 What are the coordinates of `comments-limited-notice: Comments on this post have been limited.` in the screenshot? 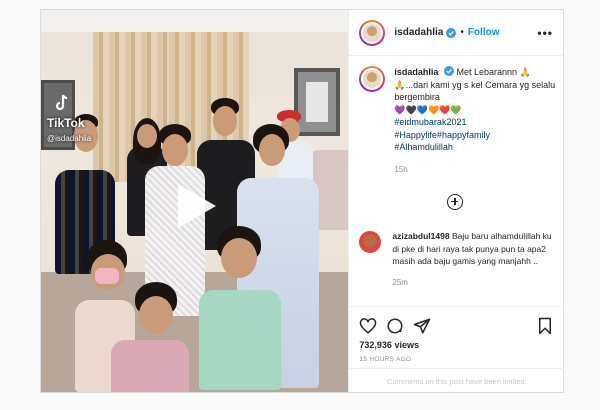 It's located at (457, 380).